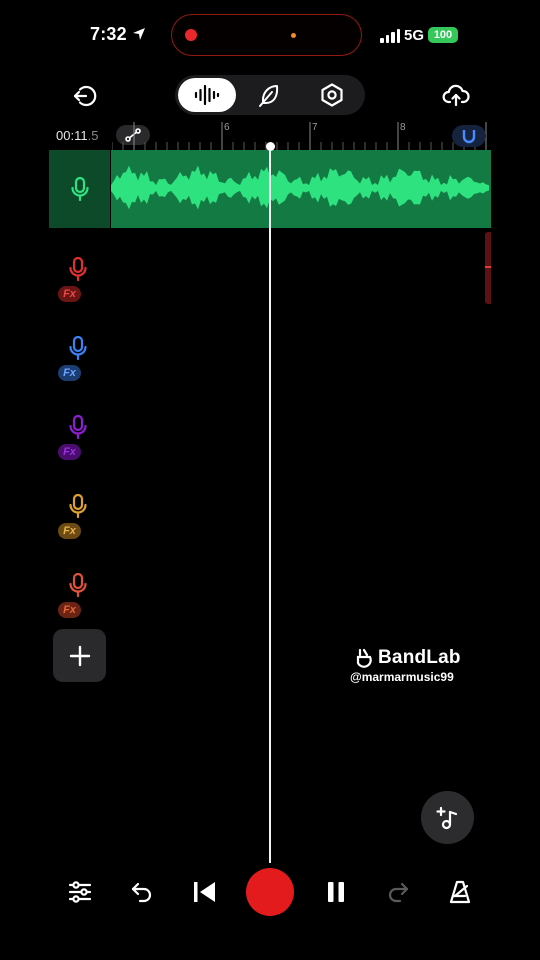 The image size is (540, 960). I want to click on waveform-shape, so click(300, 187).